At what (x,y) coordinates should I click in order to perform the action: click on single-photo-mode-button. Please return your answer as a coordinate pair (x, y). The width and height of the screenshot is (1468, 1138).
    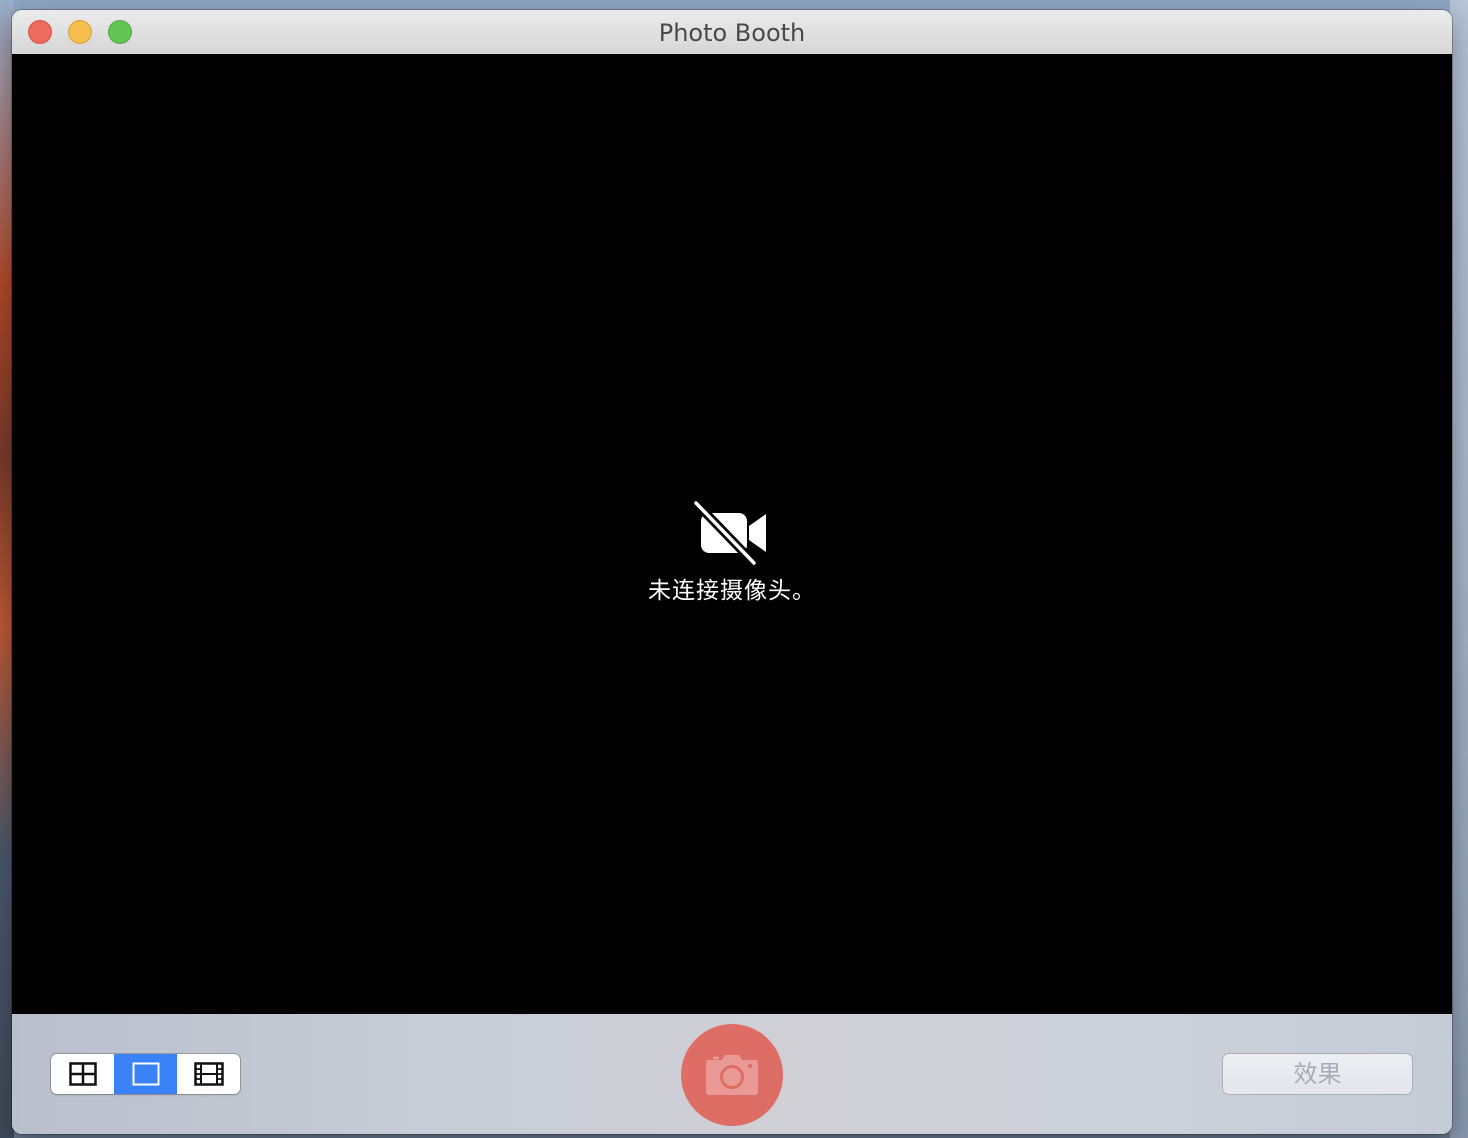
    Looking at the image, I should click on (145, 1074).